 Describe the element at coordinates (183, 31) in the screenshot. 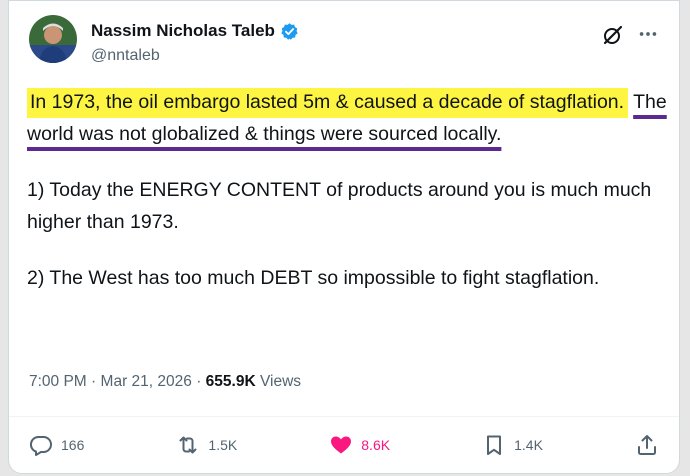

I see `author-name-text: Nassim Nicholas Taleb` at that location.